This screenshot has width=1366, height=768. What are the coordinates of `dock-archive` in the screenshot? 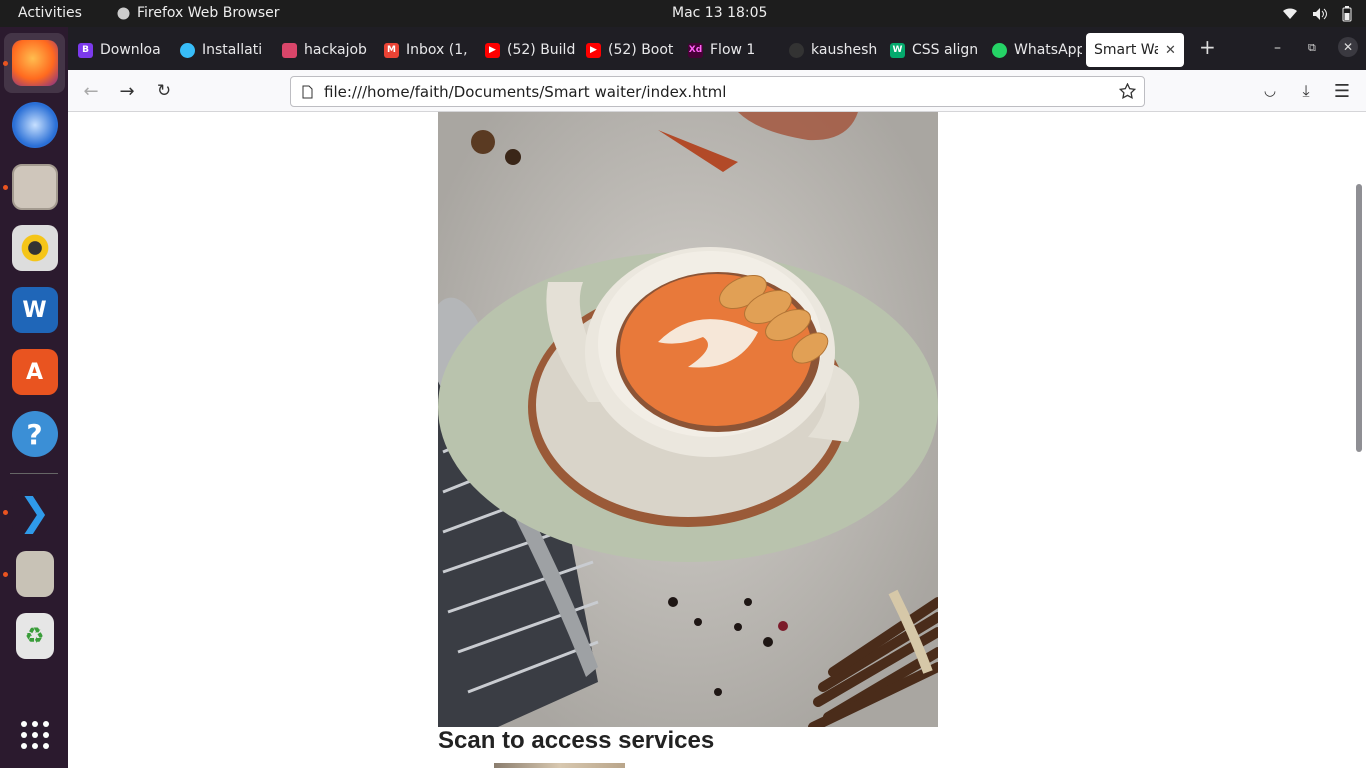 It's located at (34, 574).